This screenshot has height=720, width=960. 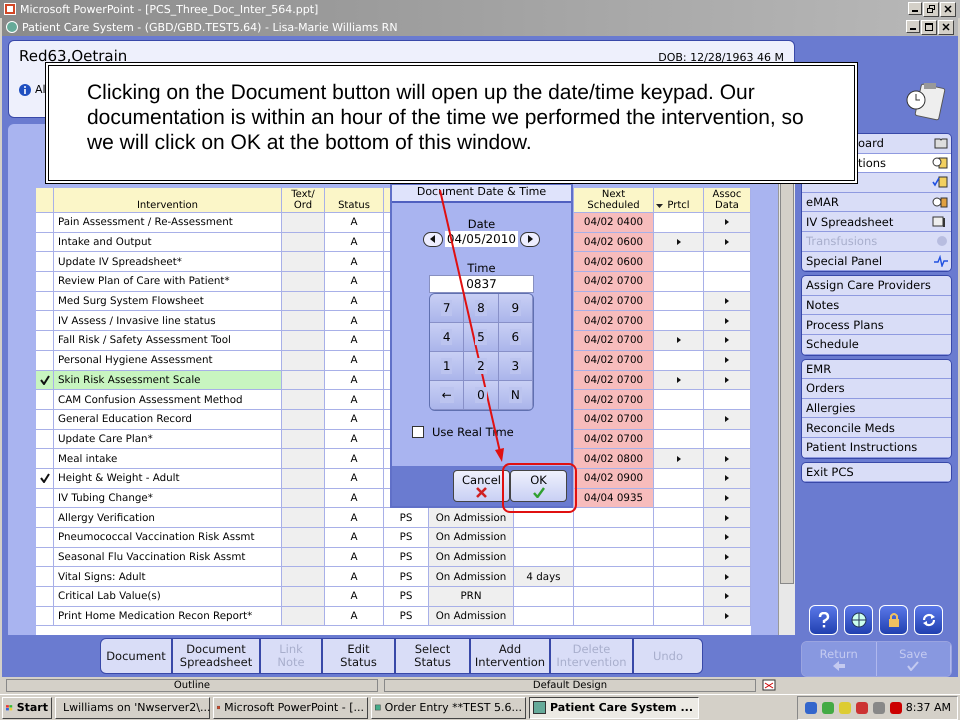 What do you see at coordinates (481, 194) in the screenshot?
I see `dialog-title: Document Date & Time` at bounding box center [481, 194].